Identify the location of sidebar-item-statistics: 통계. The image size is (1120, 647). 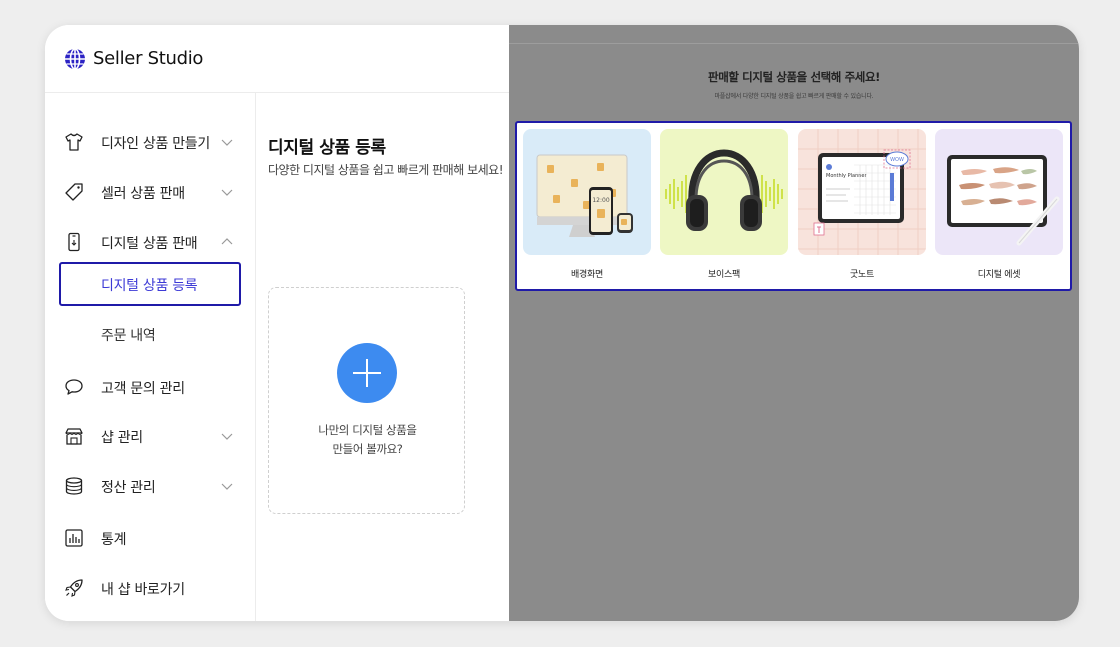
(150, 538).